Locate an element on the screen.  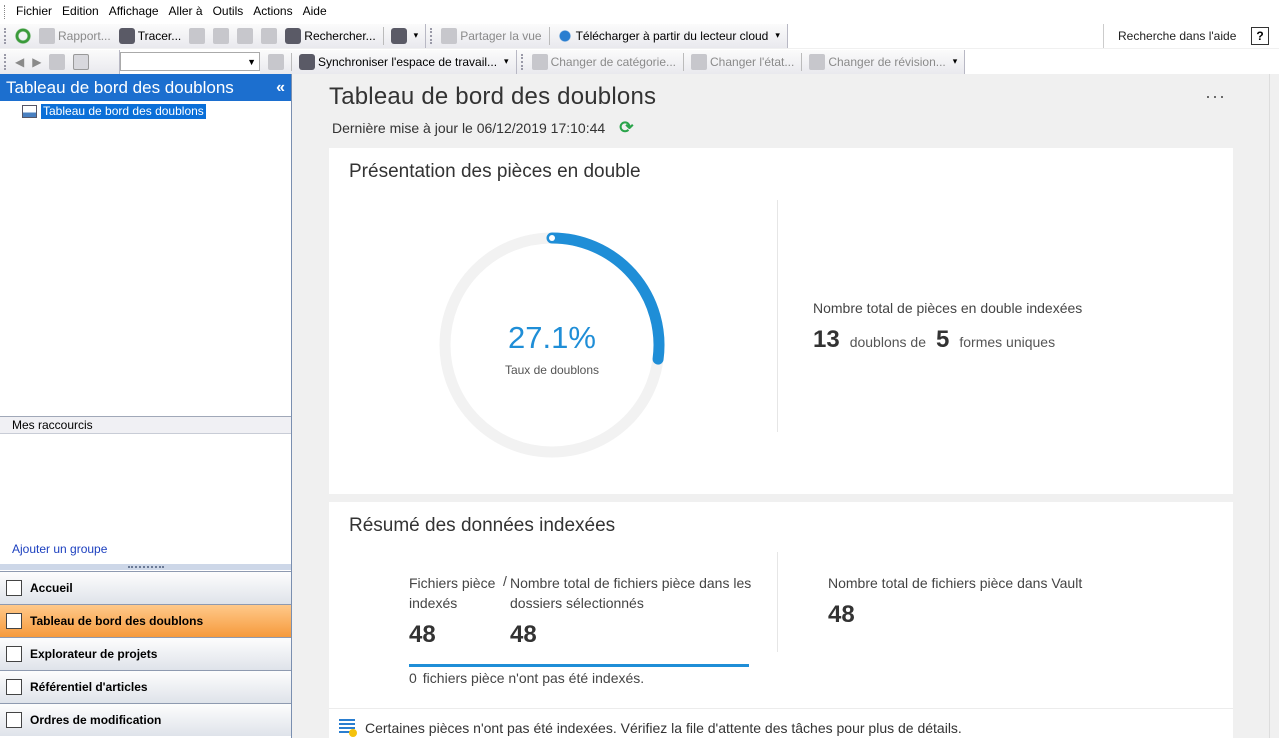
nav-label: Ordres de modification is located at coordinates (96, 720).